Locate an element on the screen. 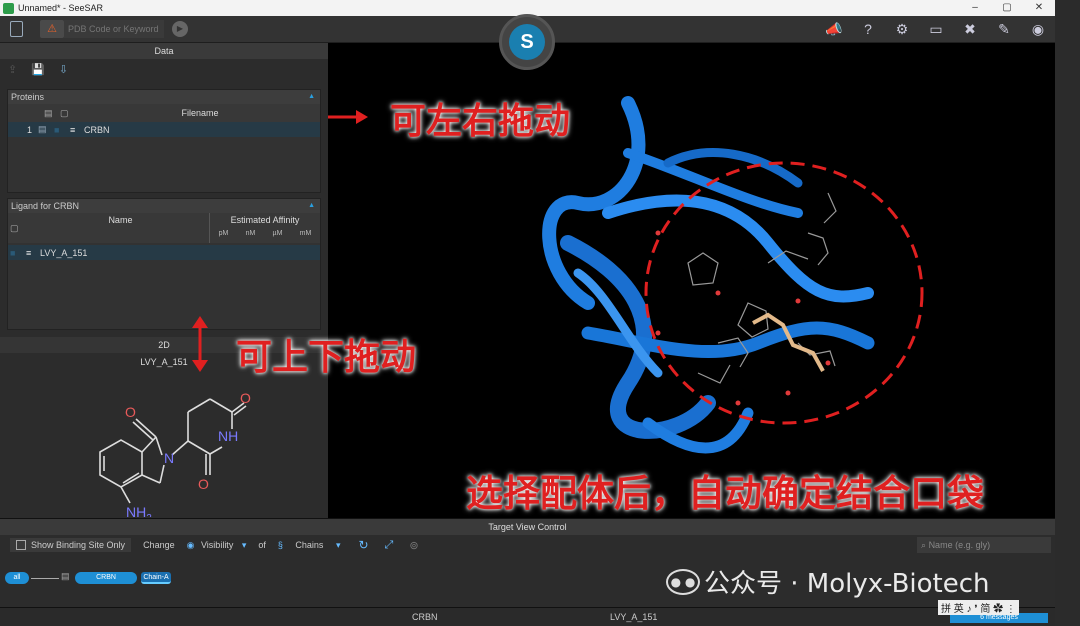 The image size is (1080, 626). atom-nh: NH is located at coordinates (228, 436).